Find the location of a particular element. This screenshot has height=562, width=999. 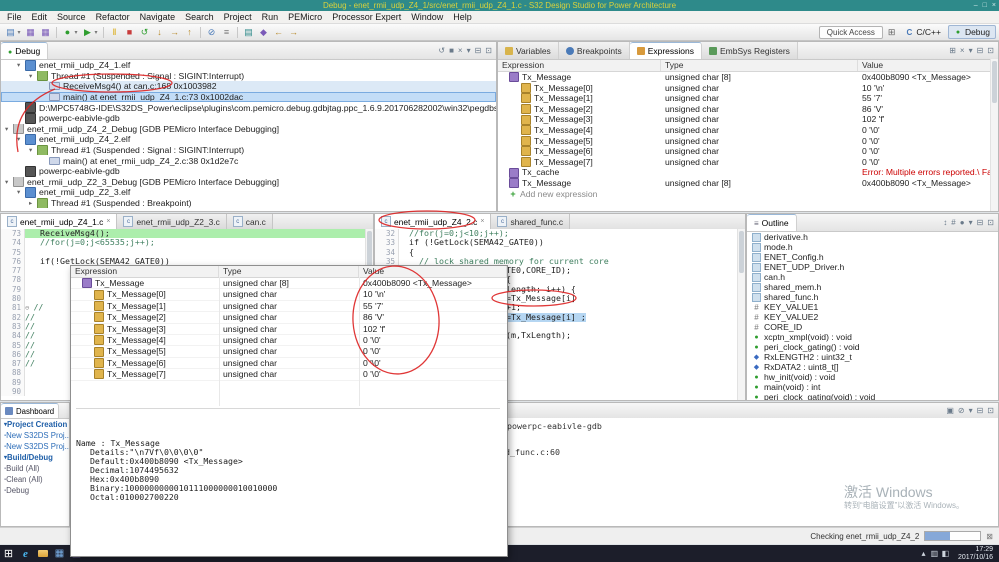

minimize-window-icon: – is located at coordinates (976, 5).